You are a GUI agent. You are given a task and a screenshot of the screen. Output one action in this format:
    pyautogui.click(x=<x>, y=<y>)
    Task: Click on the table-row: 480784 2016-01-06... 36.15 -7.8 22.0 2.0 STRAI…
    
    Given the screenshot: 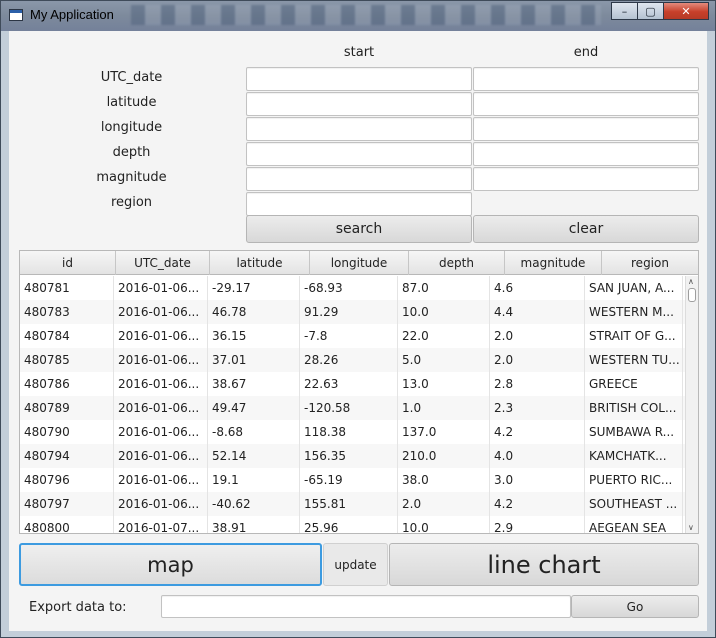 What is the action you would take?
    pyautogui.click(x=353, y=336)
    